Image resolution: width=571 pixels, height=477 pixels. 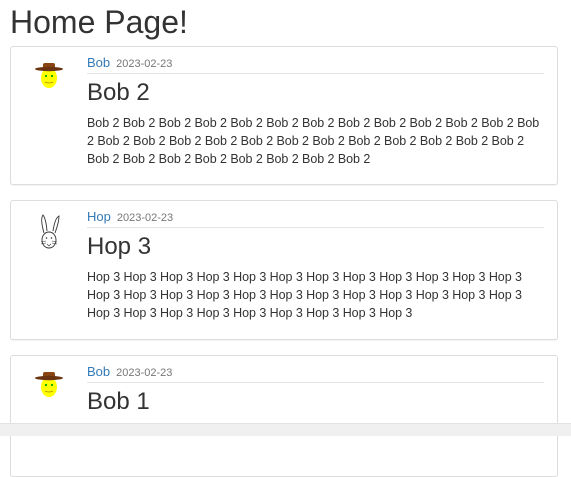 What do you see at coordinates (285, 429) in the screenshot?
I see `horizontal-scrollbar` at bounding box center [285, 429].